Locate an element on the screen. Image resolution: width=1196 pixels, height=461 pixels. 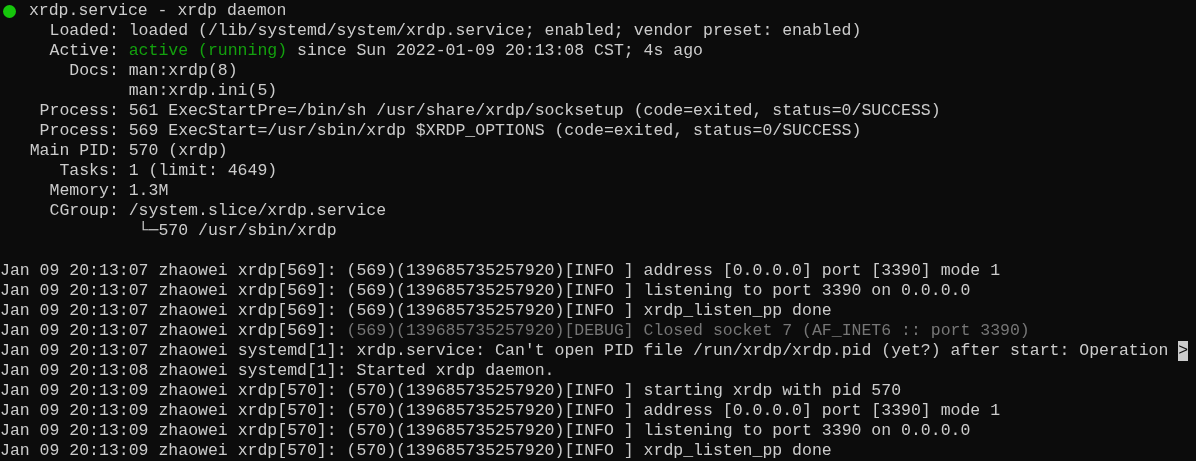
log-message: (569)(139685735257920)[DEBUG] Closed socket 7 (AF_INET6 :: port 3390) is located at coordinates (688, 331).